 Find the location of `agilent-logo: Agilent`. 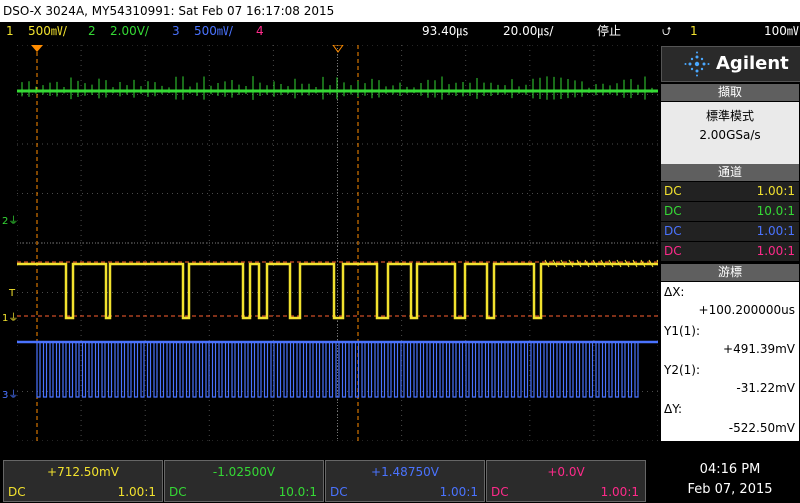

agilent-logo: Agilent is located at coordinates (730, 64).